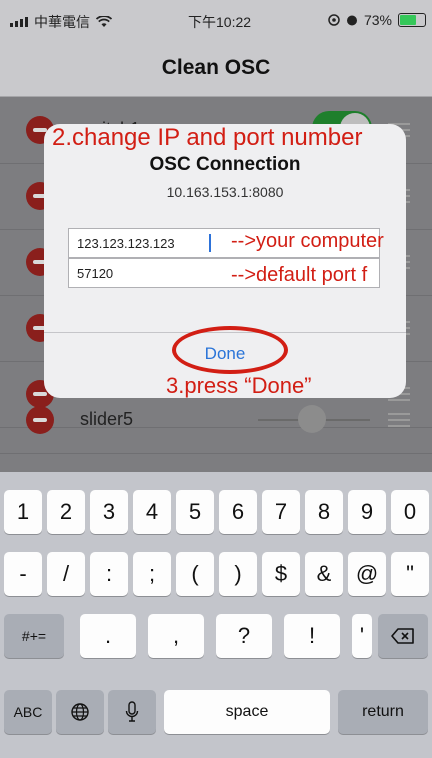  What do you see at coordinates (195, 574) in the screenshot?
I see `key-open-paren: (` at bounding box center [195, 574].